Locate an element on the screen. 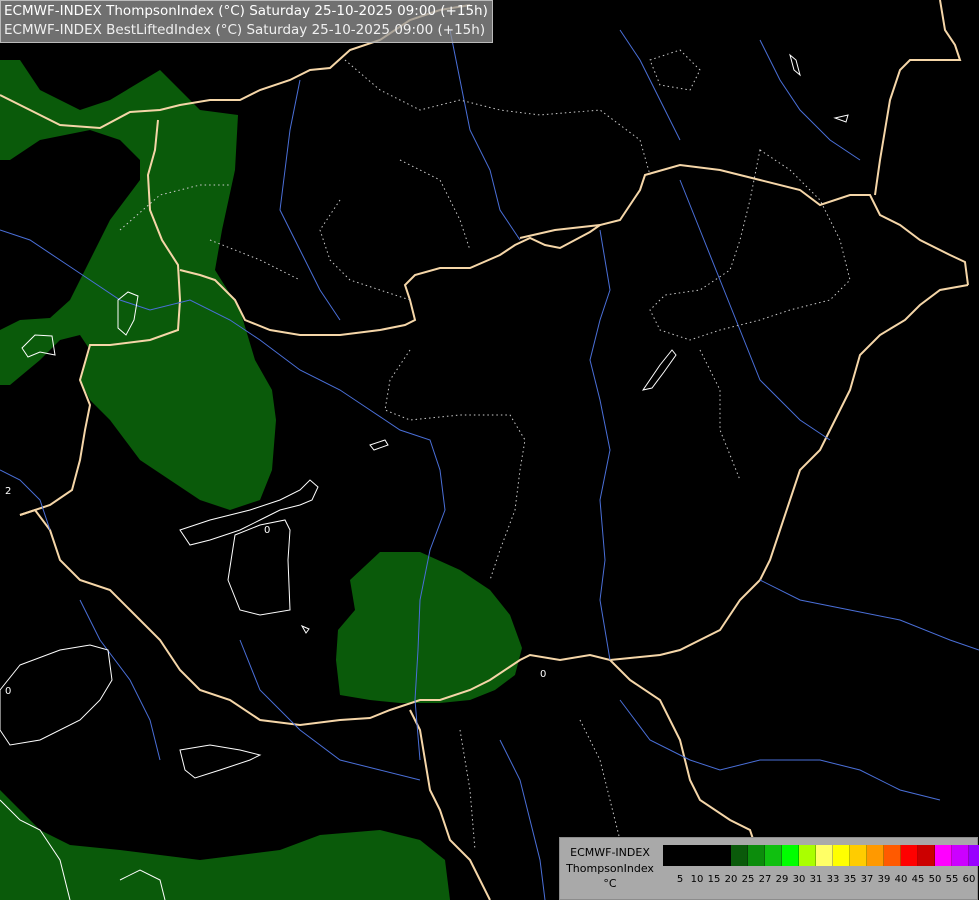 The width and height of the screenshot is (979, 900). legend-tick-label: 45 is located at coordinates (918, 879).